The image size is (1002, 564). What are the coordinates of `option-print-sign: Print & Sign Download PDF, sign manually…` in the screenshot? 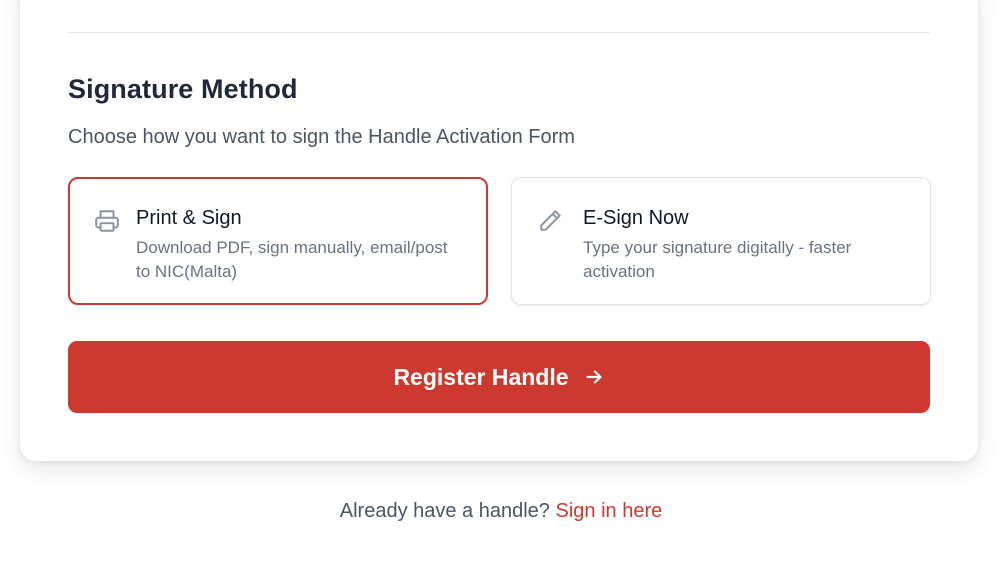 It's located at (278, 241).